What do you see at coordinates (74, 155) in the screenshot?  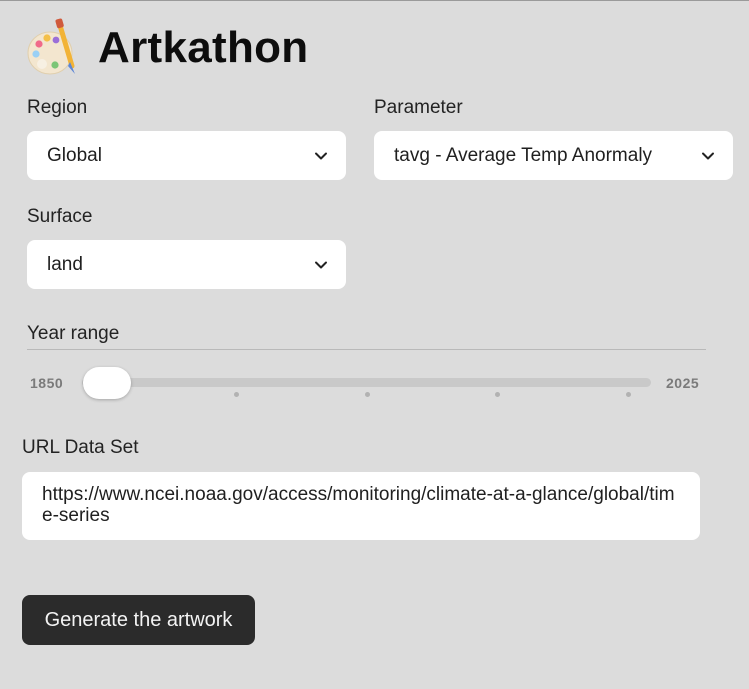 I see `region-select-value: Global` at bounding box center [74, 155].